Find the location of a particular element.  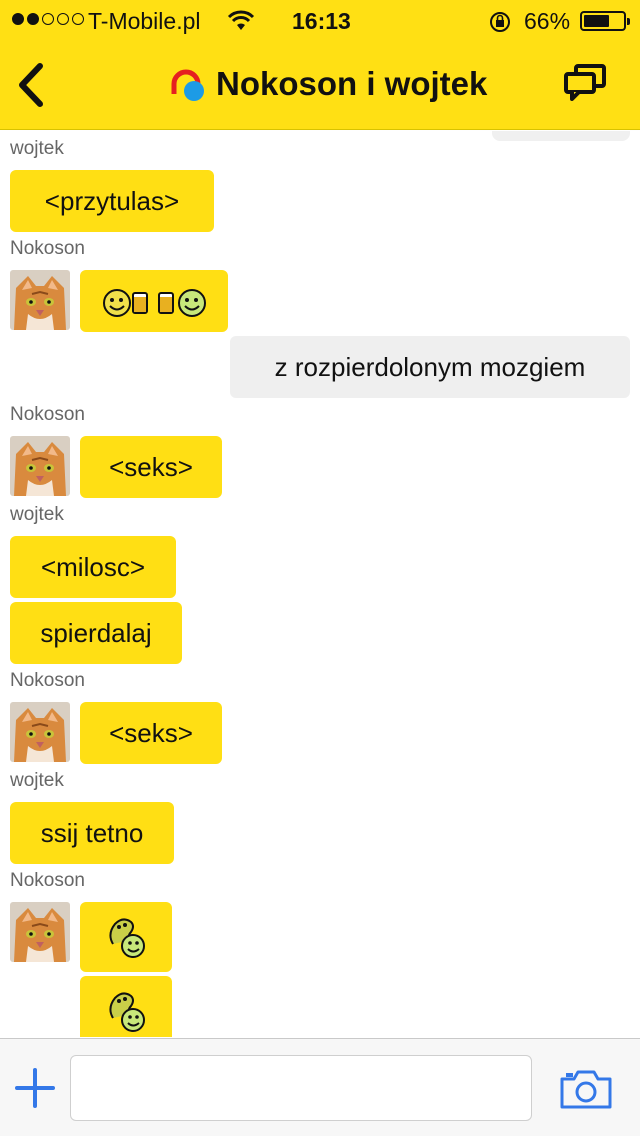

own-message-bubble: z rozpierdolonym mozgiem is located at coordinates (430, 367).